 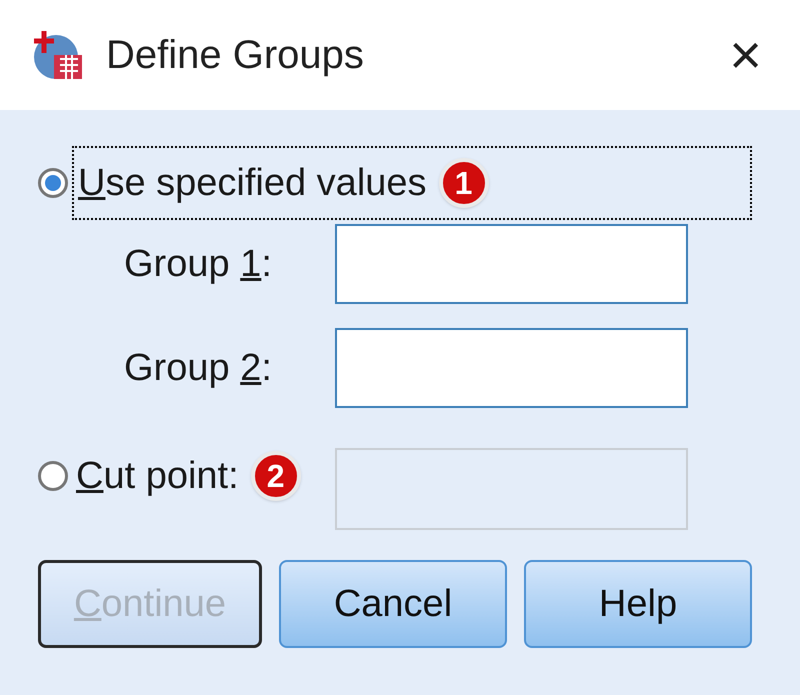 What do you see at coordinates (275, 476) in the screenshot?
I see `number-badge: 2` at bounding box center [275, 476].